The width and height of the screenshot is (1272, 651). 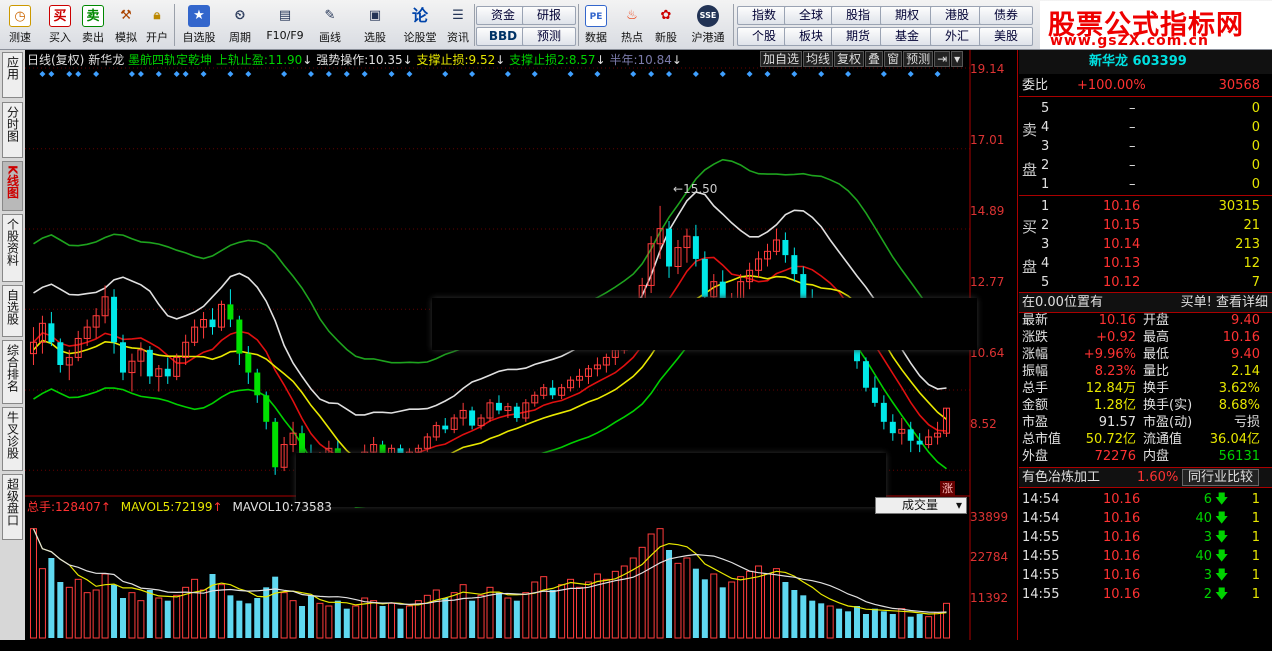 What do you see at coordinates (539, 60) in the screenshot?
I see `support2-label: 支撑止损2:` at bounding box center [539, 60].